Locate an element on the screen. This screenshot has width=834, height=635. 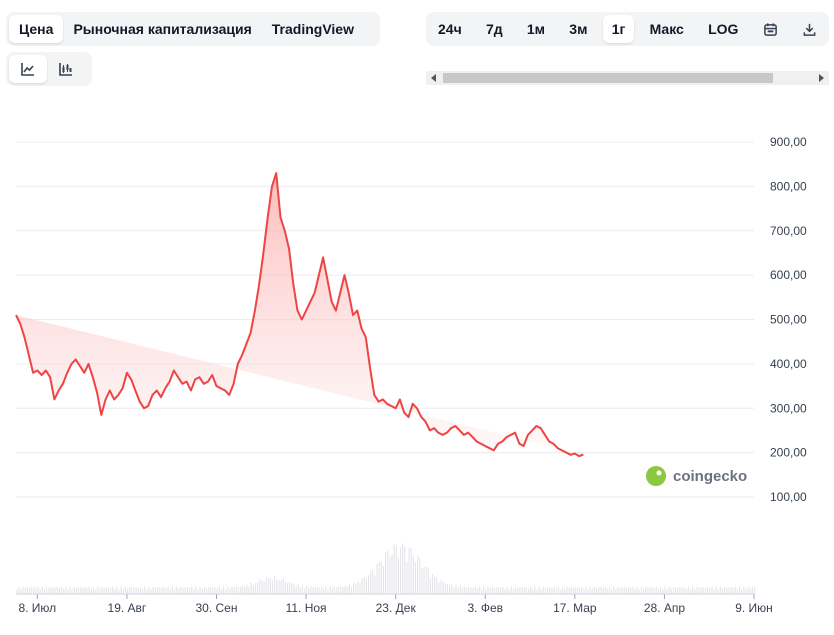
y-tick-label: 700,00 is located at coordinates (788, 231).